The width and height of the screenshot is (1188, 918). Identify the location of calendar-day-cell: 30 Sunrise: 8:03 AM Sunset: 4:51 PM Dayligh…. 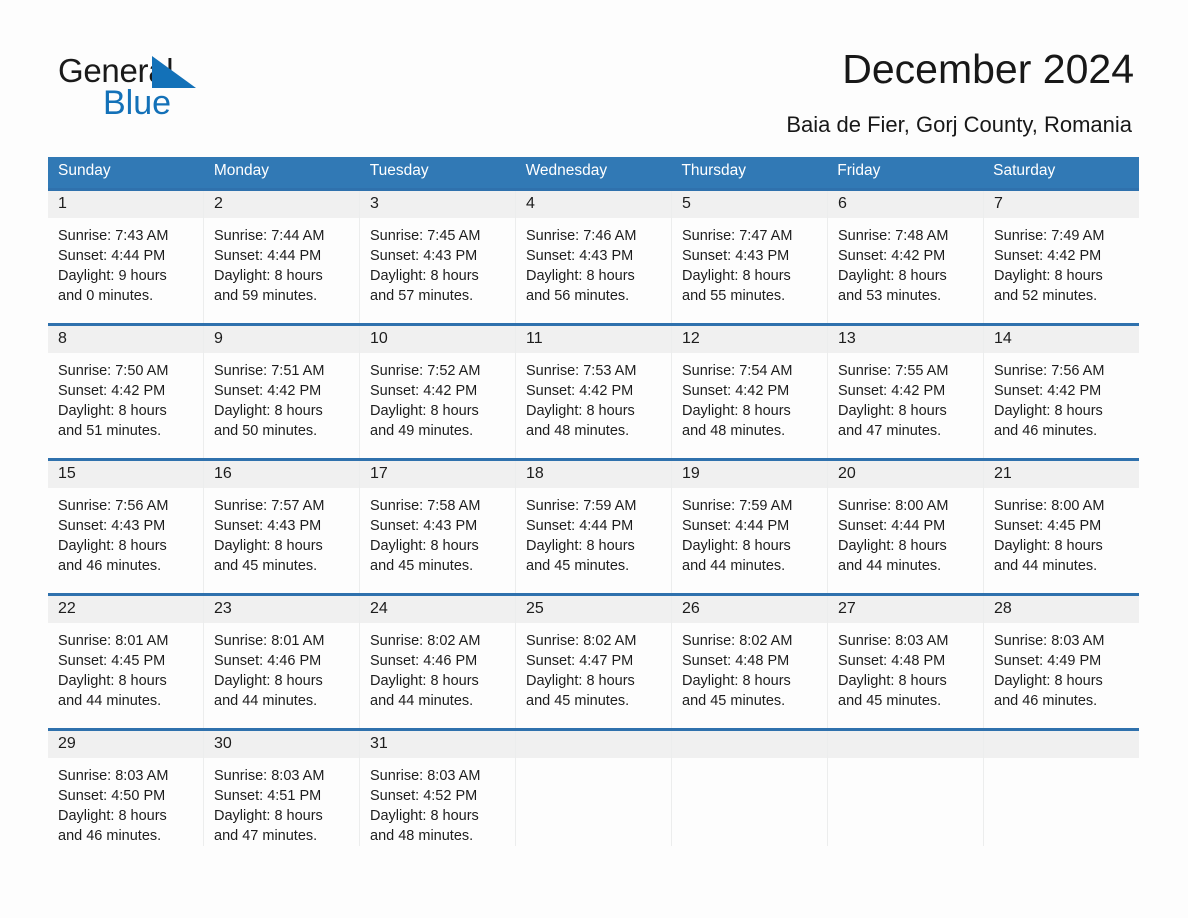
(282, 788).